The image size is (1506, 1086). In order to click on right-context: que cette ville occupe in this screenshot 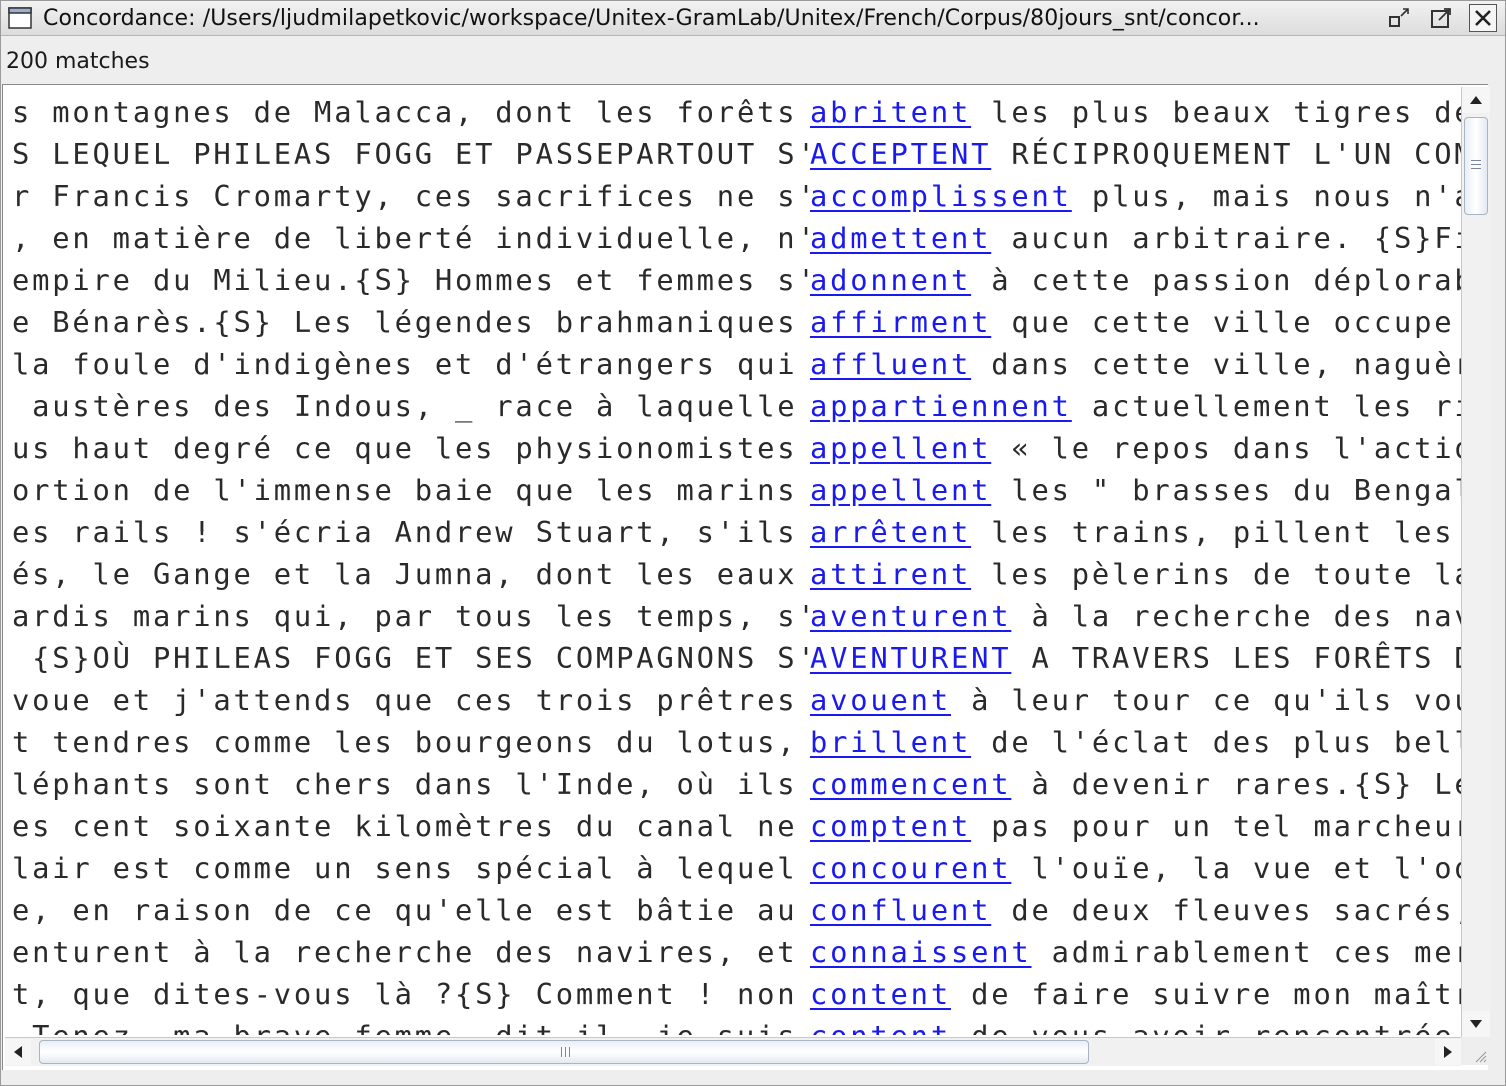, I will do `click(1223, 322)`.